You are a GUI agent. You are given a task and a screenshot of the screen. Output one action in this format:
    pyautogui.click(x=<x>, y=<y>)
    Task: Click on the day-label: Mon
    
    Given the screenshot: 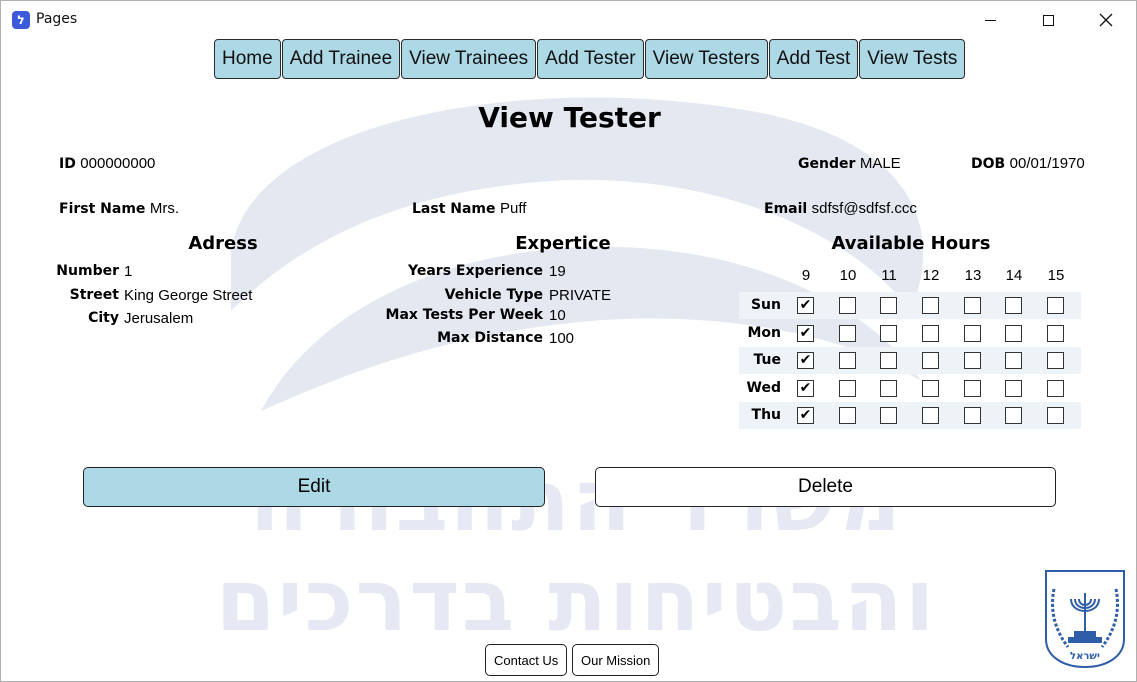 What is the action you would take?
    pyautogui.click(x=764, y=332)
    